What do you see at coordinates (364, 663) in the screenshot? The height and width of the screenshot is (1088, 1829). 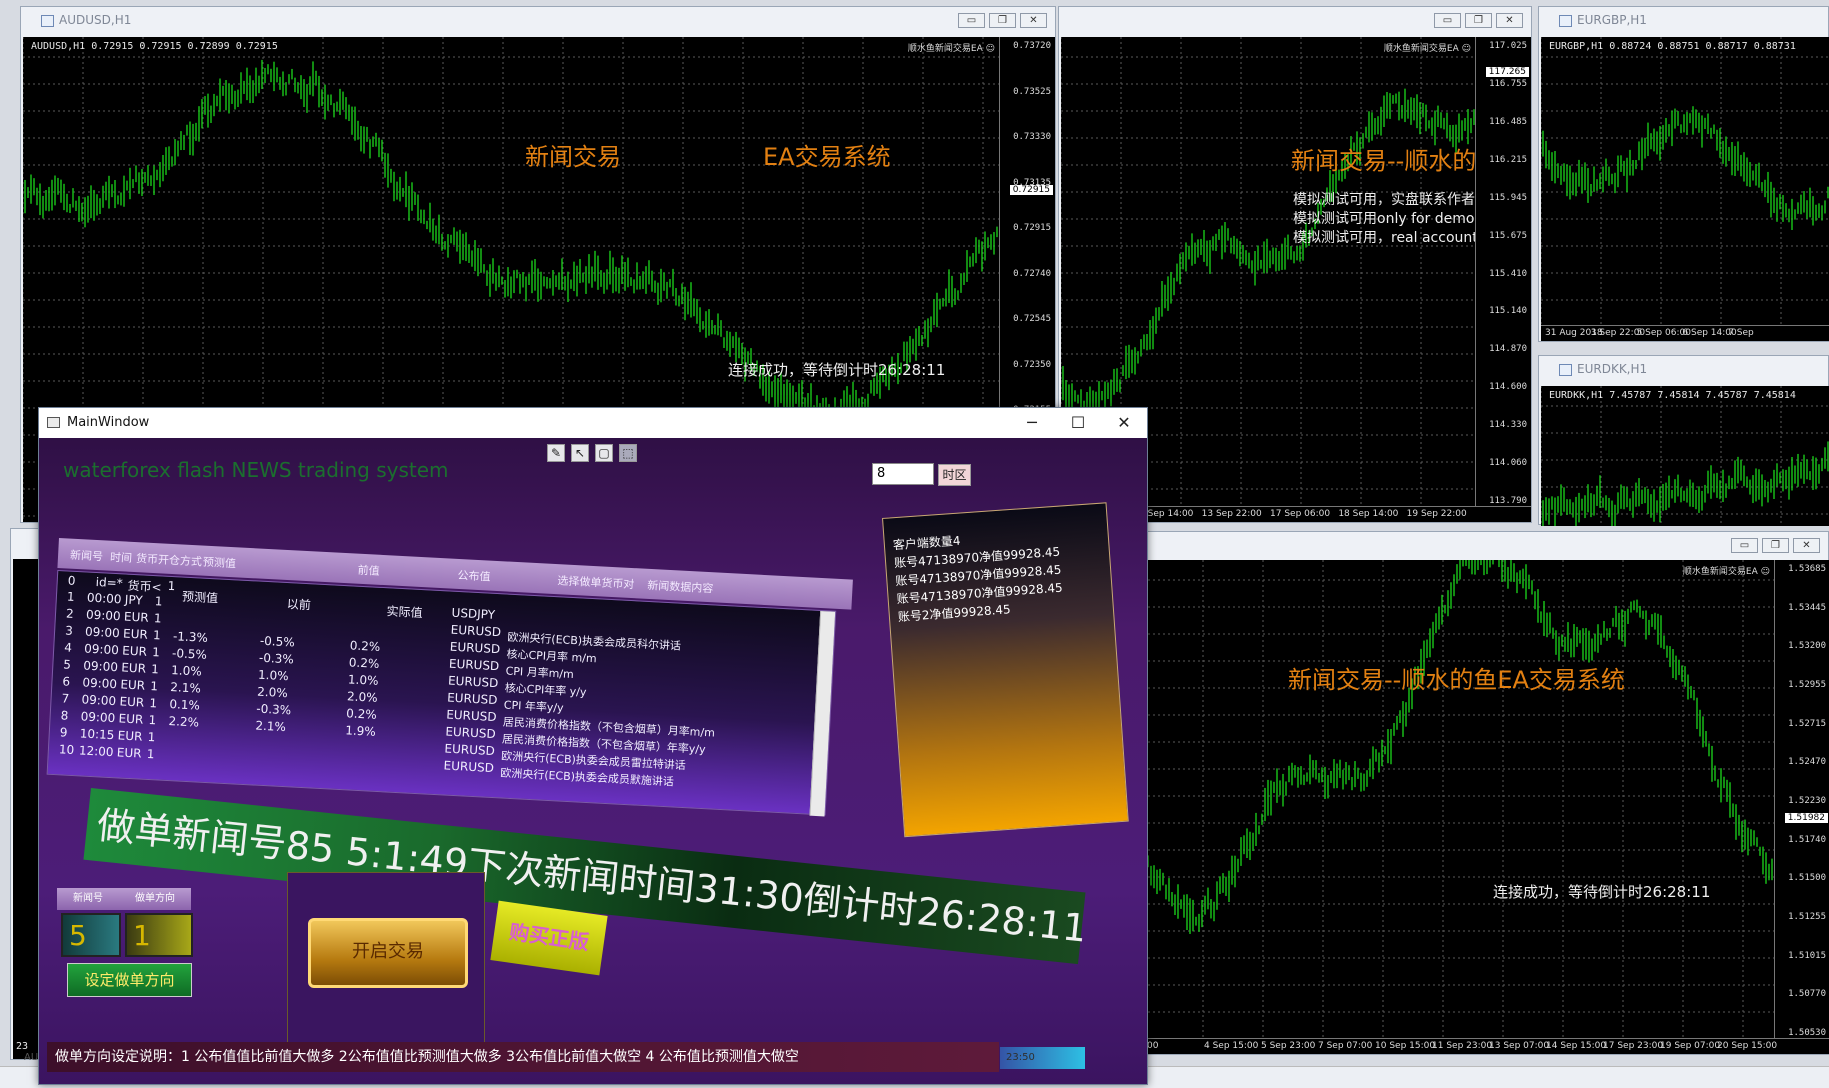 I see `table-cell: 0.2%` at bounding box center [364, 663].